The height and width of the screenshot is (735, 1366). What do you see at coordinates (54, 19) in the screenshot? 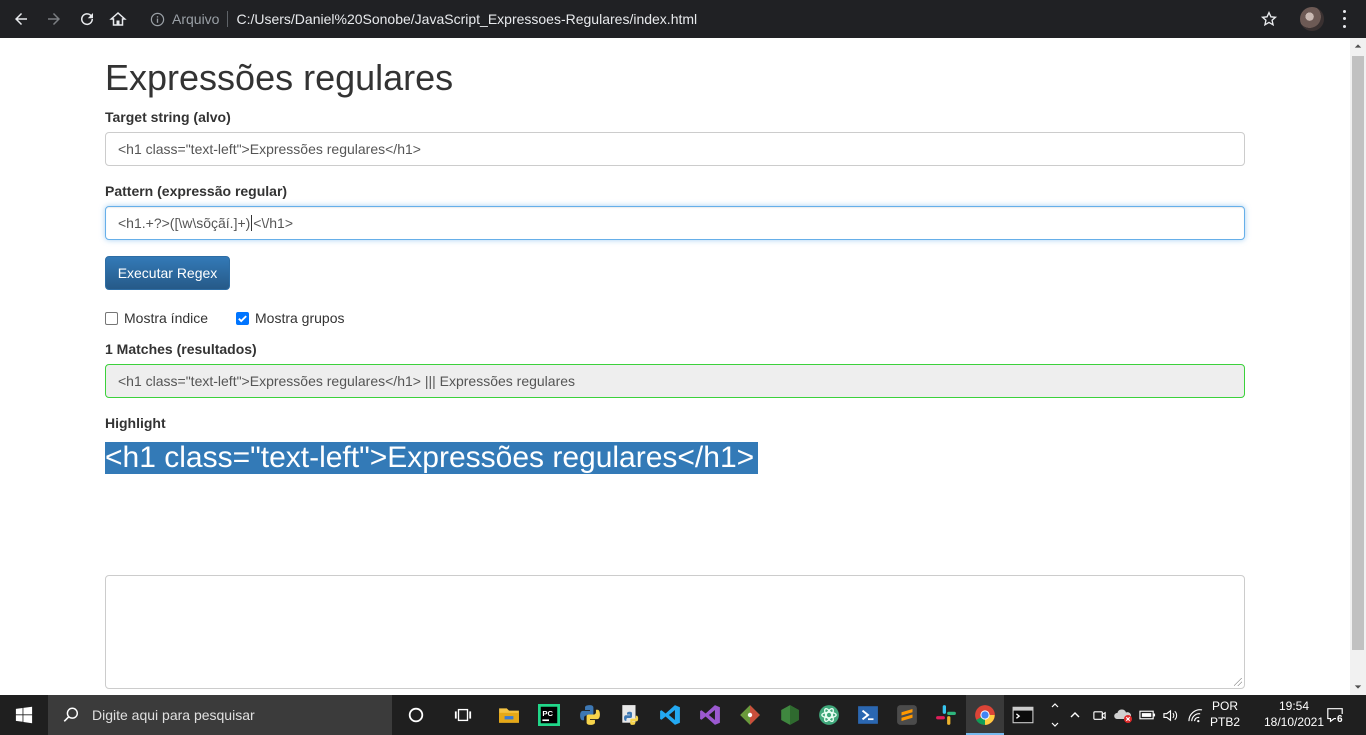
I see `forward-icon` at bounding box center [54, 19].